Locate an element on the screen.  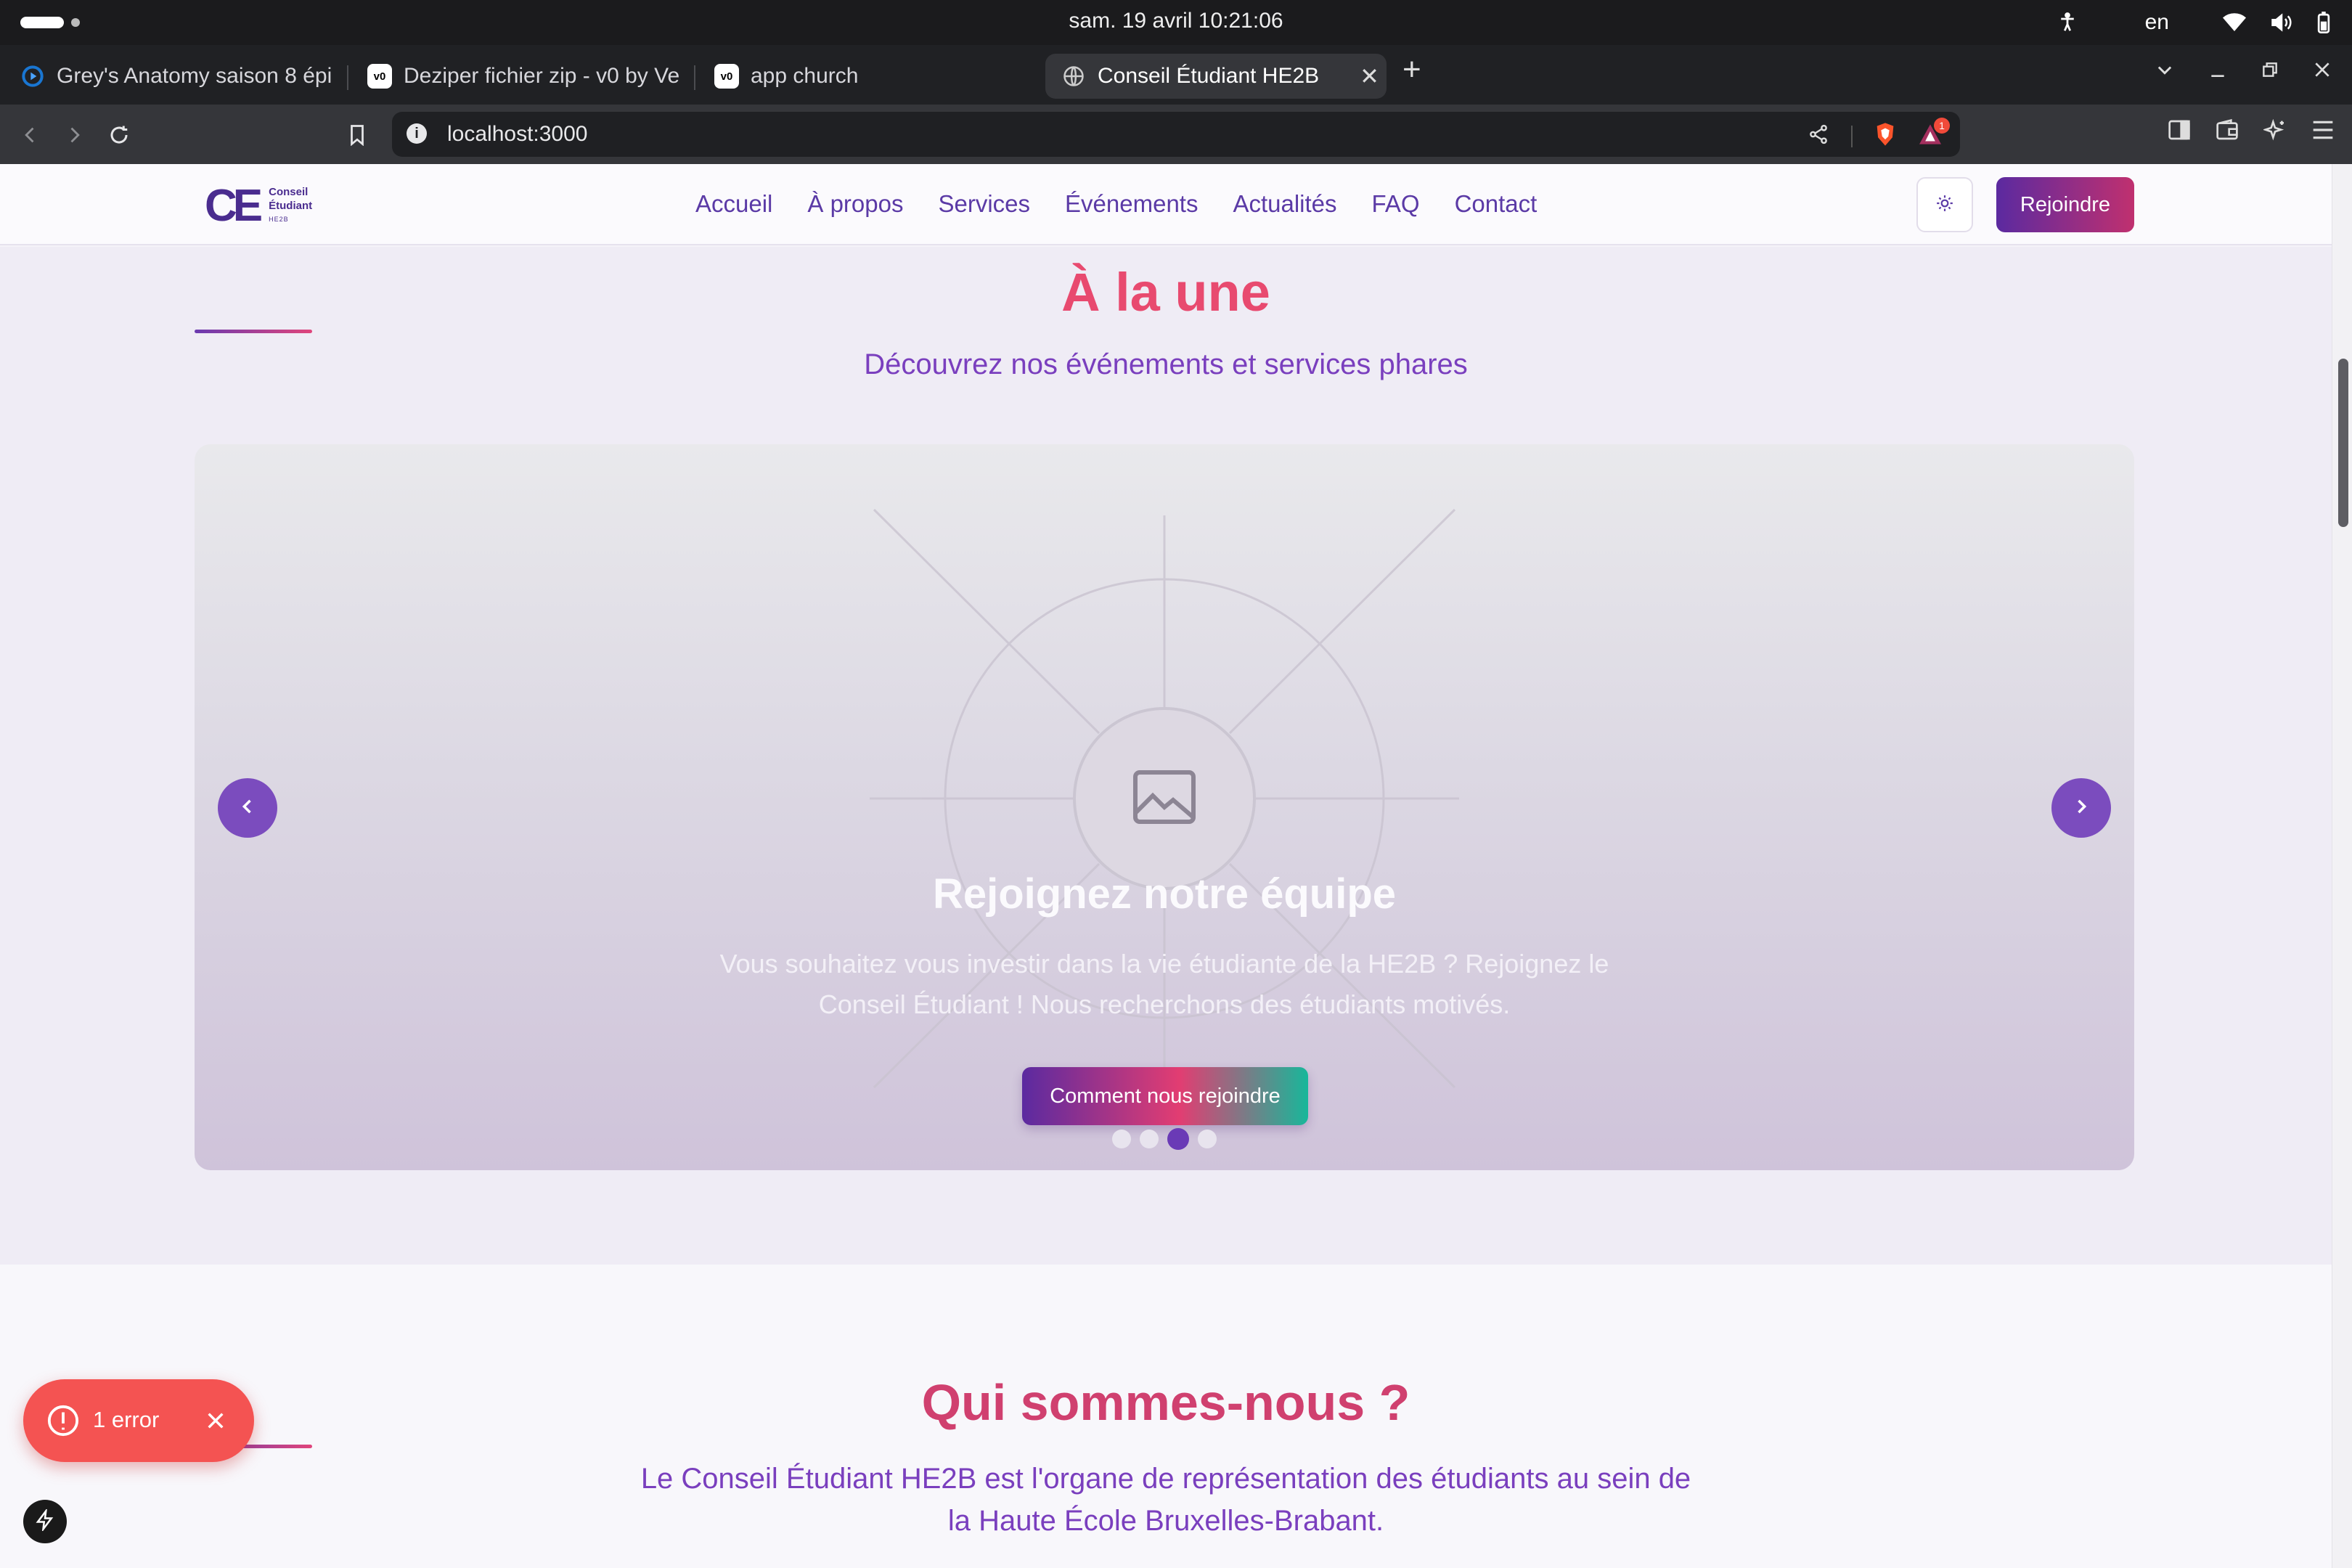
image-placeholder-circle is located at coordinates (1165, 799).